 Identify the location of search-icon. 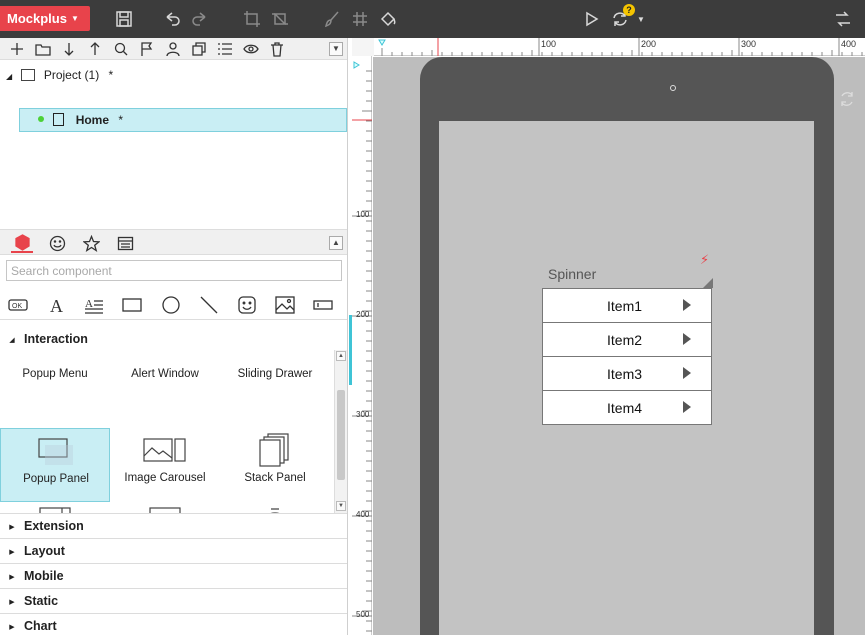
(121, 49).